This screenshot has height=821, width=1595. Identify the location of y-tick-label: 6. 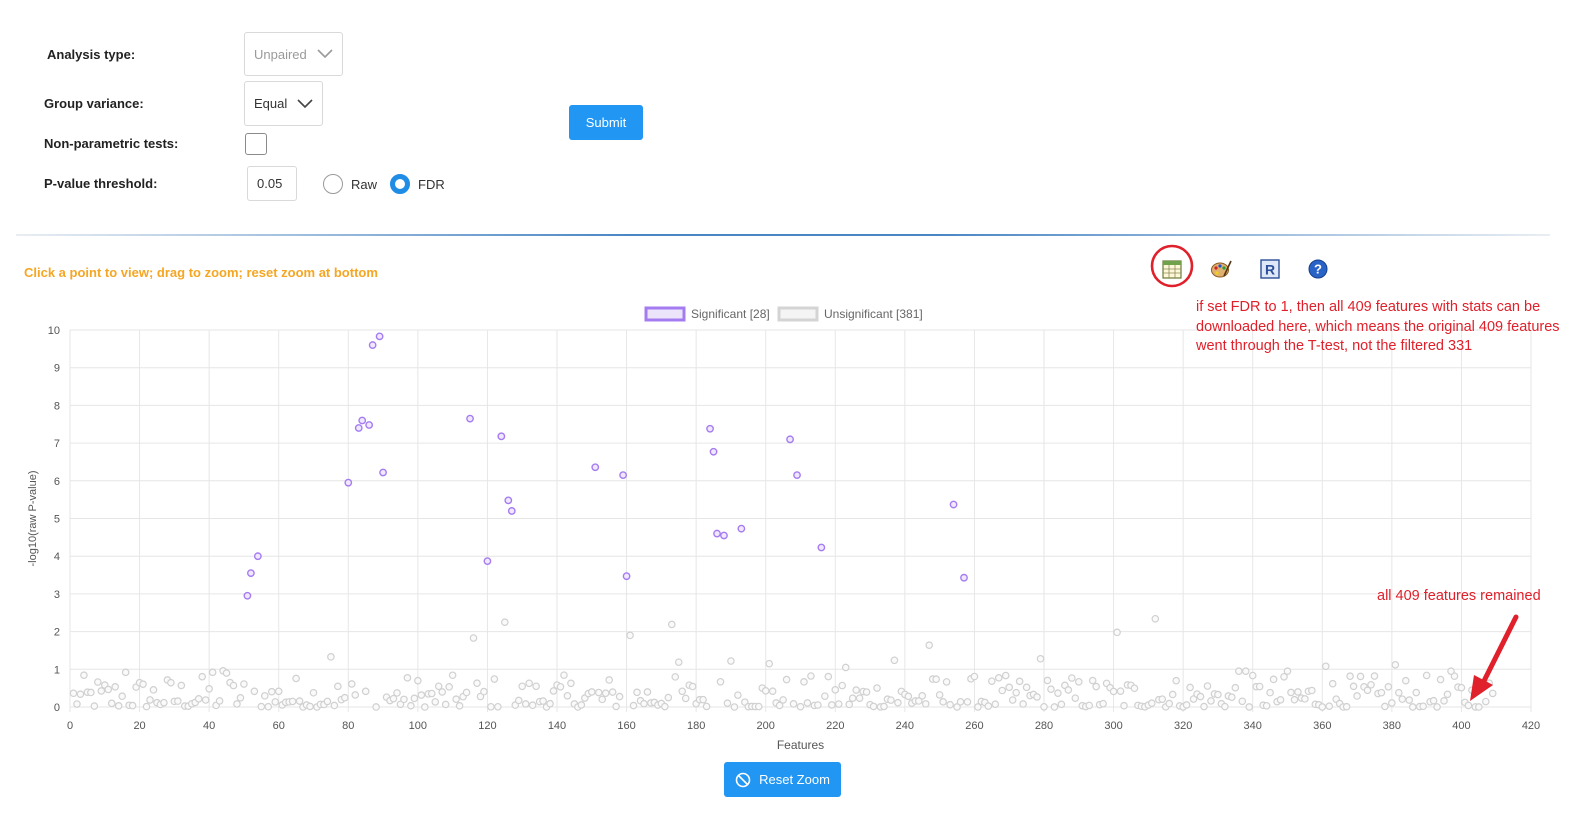
(57, 482).